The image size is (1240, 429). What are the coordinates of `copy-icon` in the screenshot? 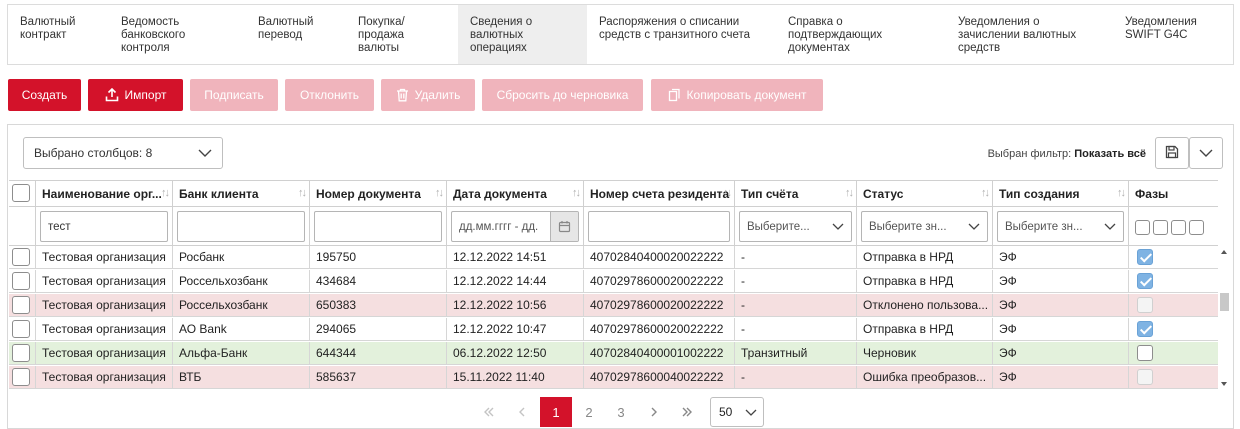 It's located at (674, 95).